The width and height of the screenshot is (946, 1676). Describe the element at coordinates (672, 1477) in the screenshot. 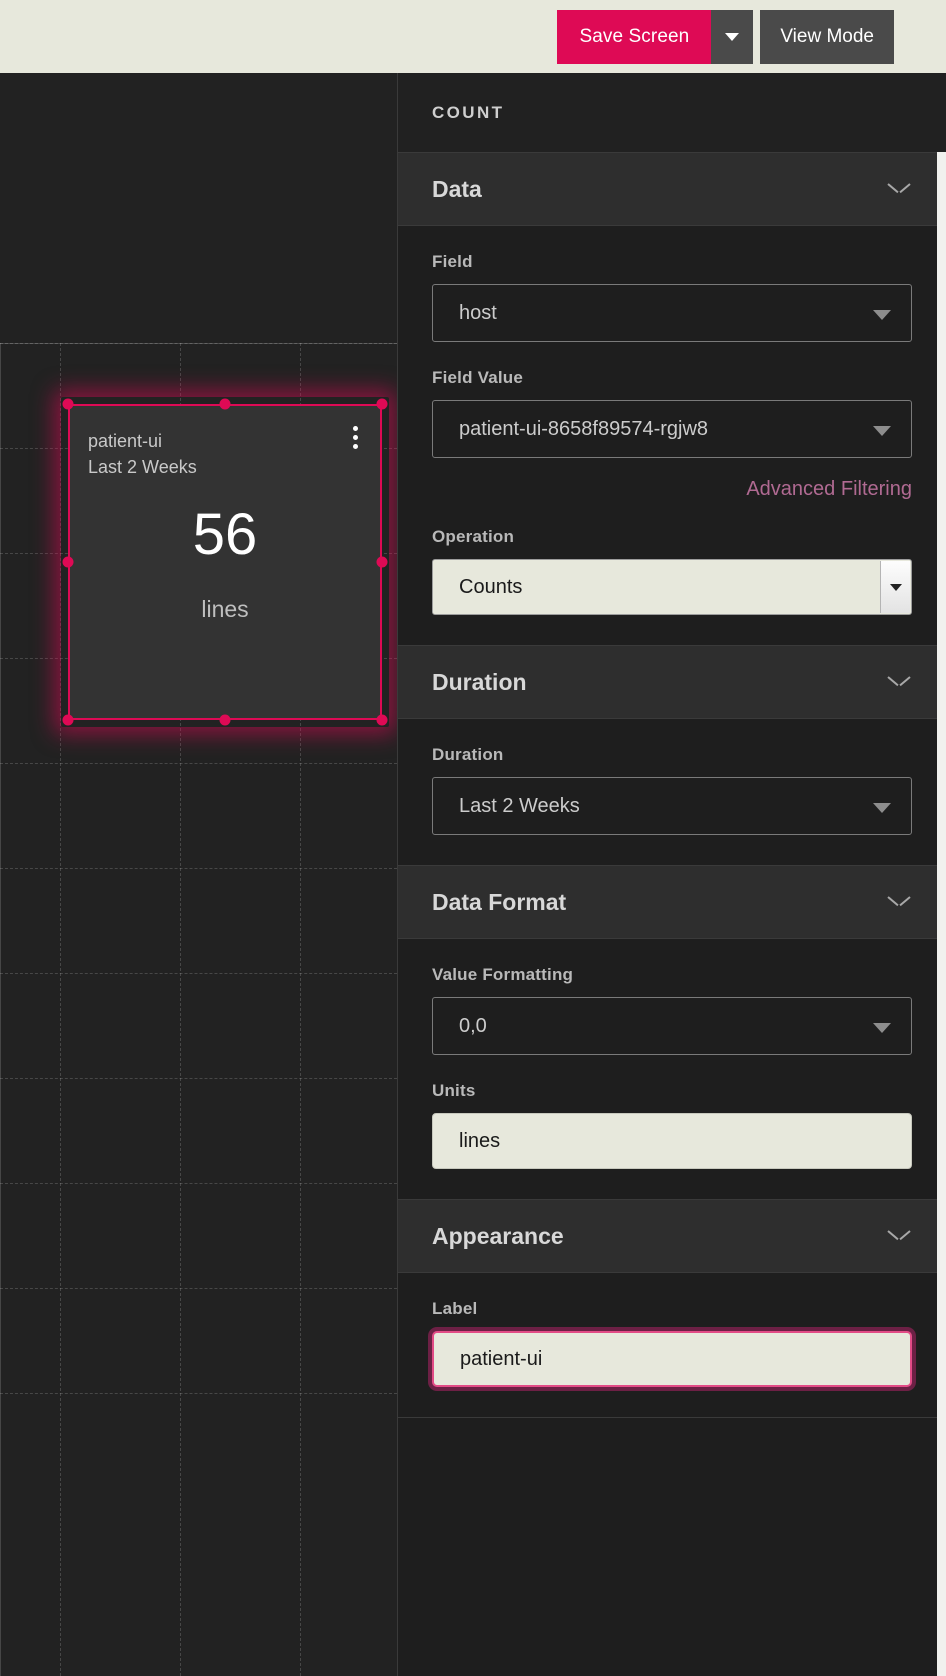

I see `panel-footer-divider` at that location.